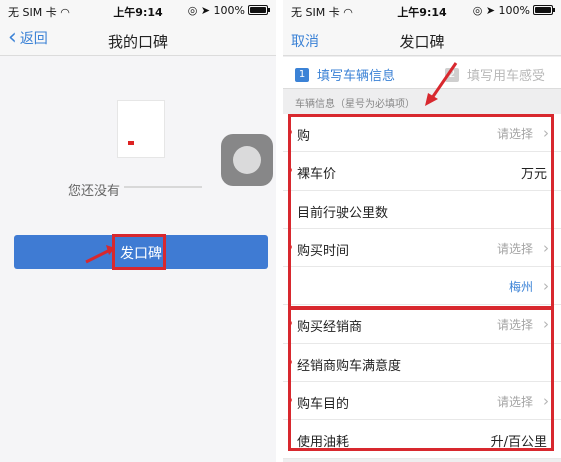  Describe the element at coordinates (141, 129) in the screenshot. I see `empty-state-illustration` at that location.